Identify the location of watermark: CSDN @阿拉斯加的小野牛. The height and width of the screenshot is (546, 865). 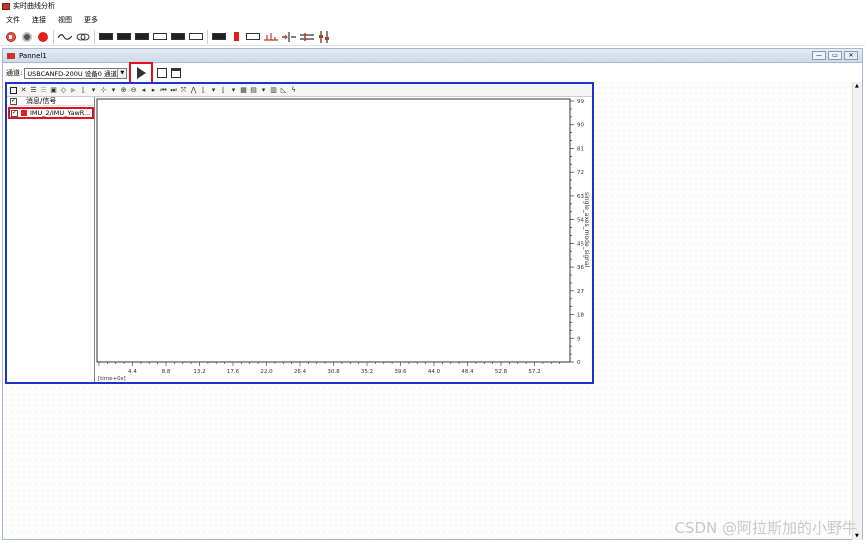
(765, 528).